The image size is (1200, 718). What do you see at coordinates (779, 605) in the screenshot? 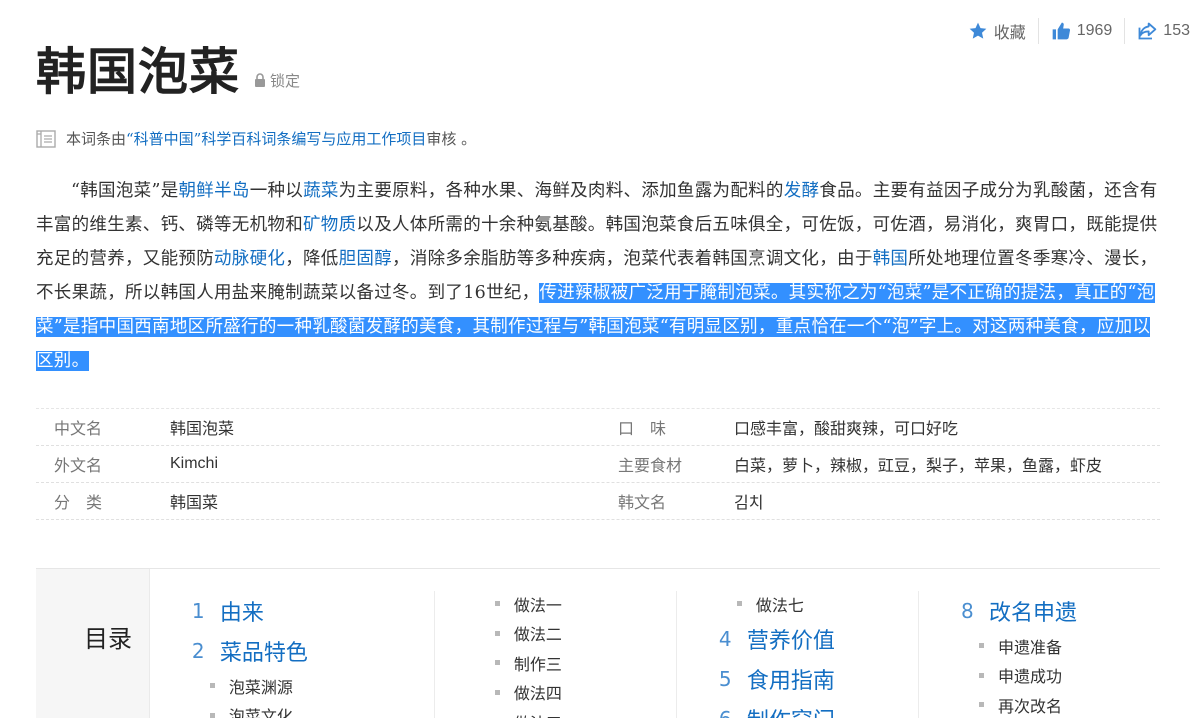
I see `catalog-sublabel: 做法七` at bounding box center [779, 605].